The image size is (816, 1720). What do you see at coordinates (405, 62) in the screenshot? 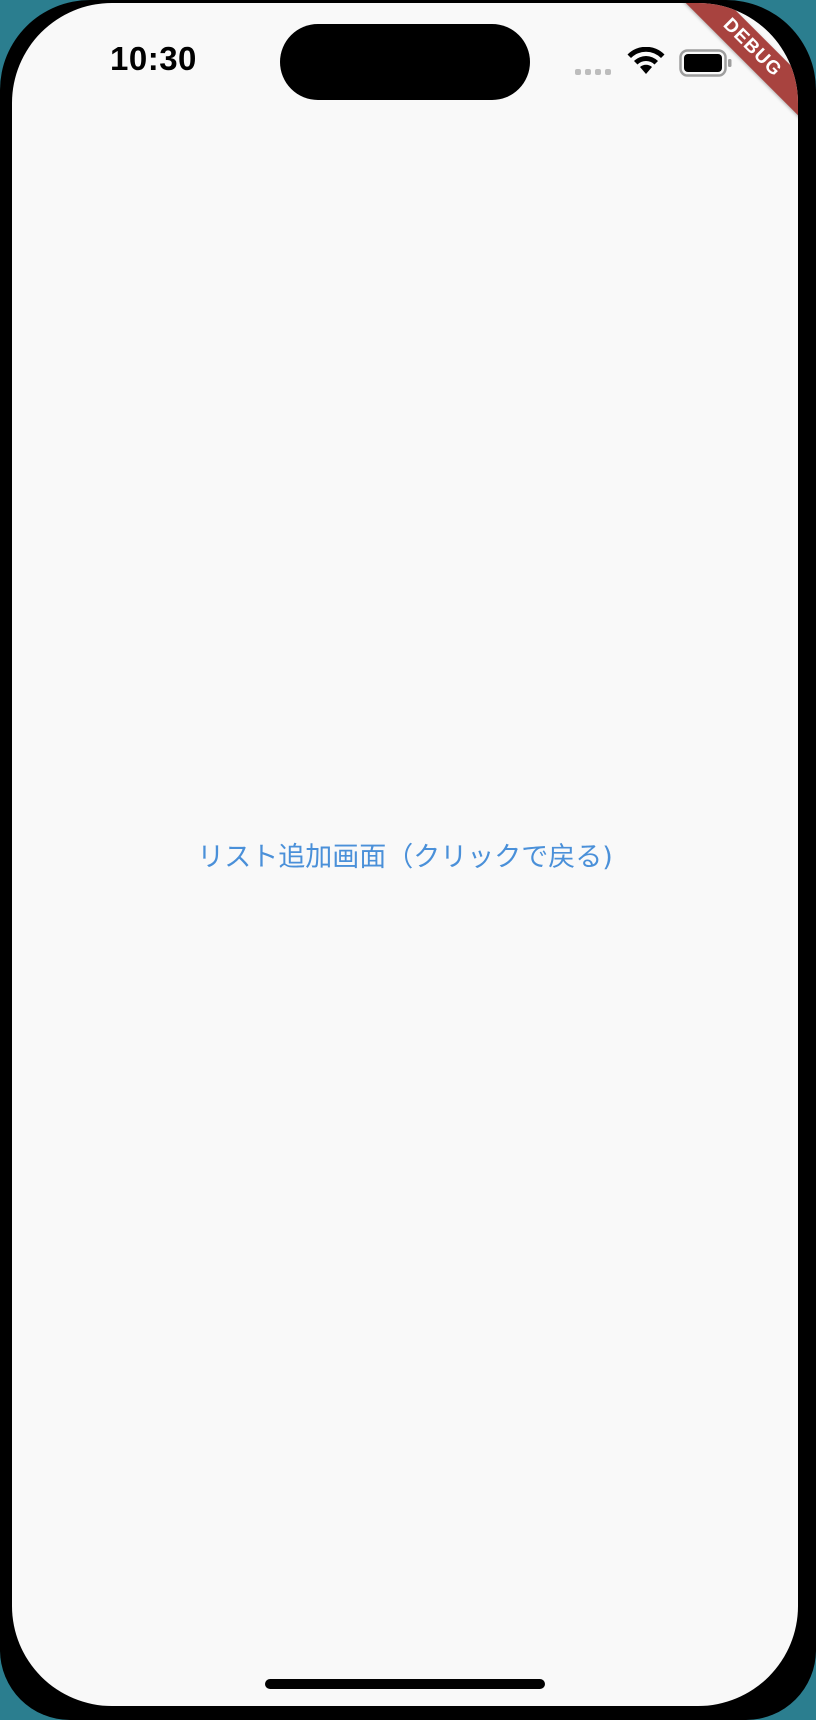
I see `dynamic-island` at bounding box center [405, 62].